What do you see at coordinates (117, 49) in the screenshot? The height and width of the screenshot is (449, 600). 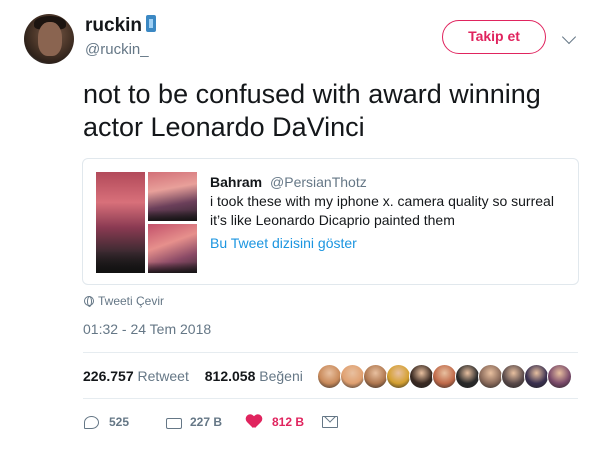 I see `user-handle: @ruckin_` at bounding box center [117, 49].